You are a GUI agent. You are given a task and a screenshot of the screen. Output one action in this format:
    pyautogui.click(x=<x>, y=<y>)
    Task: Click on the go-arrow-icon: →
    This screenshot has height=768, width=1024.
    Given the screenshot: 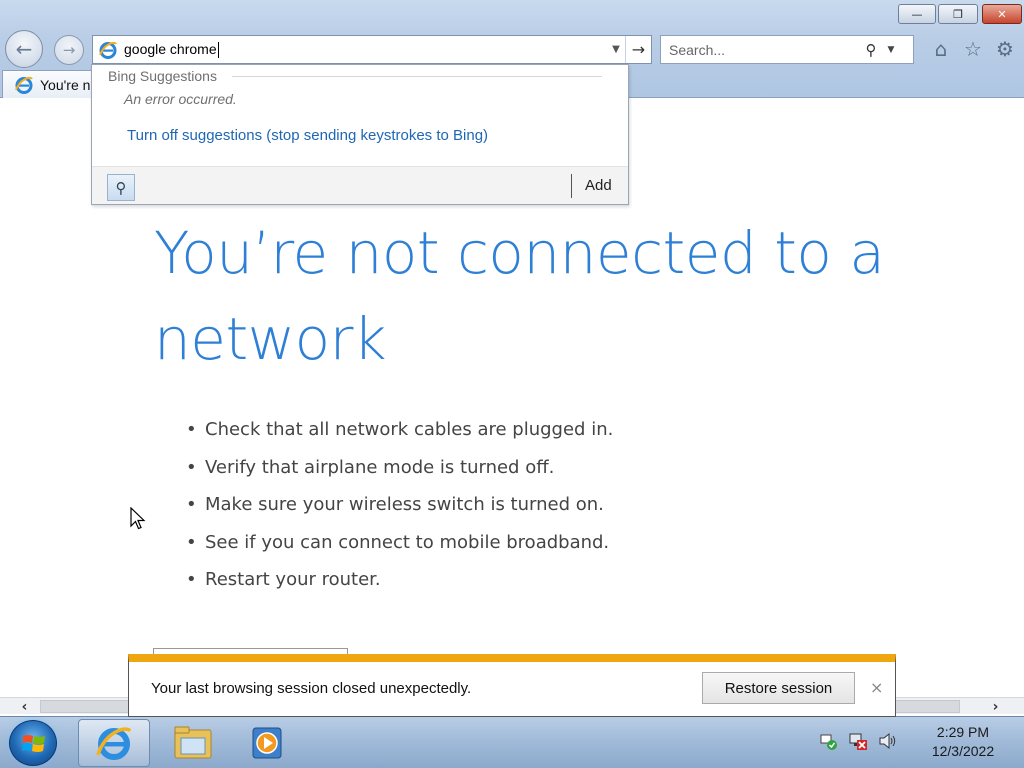 What is the action you would take?
    pyautogui.click(x=638, y=49)
    